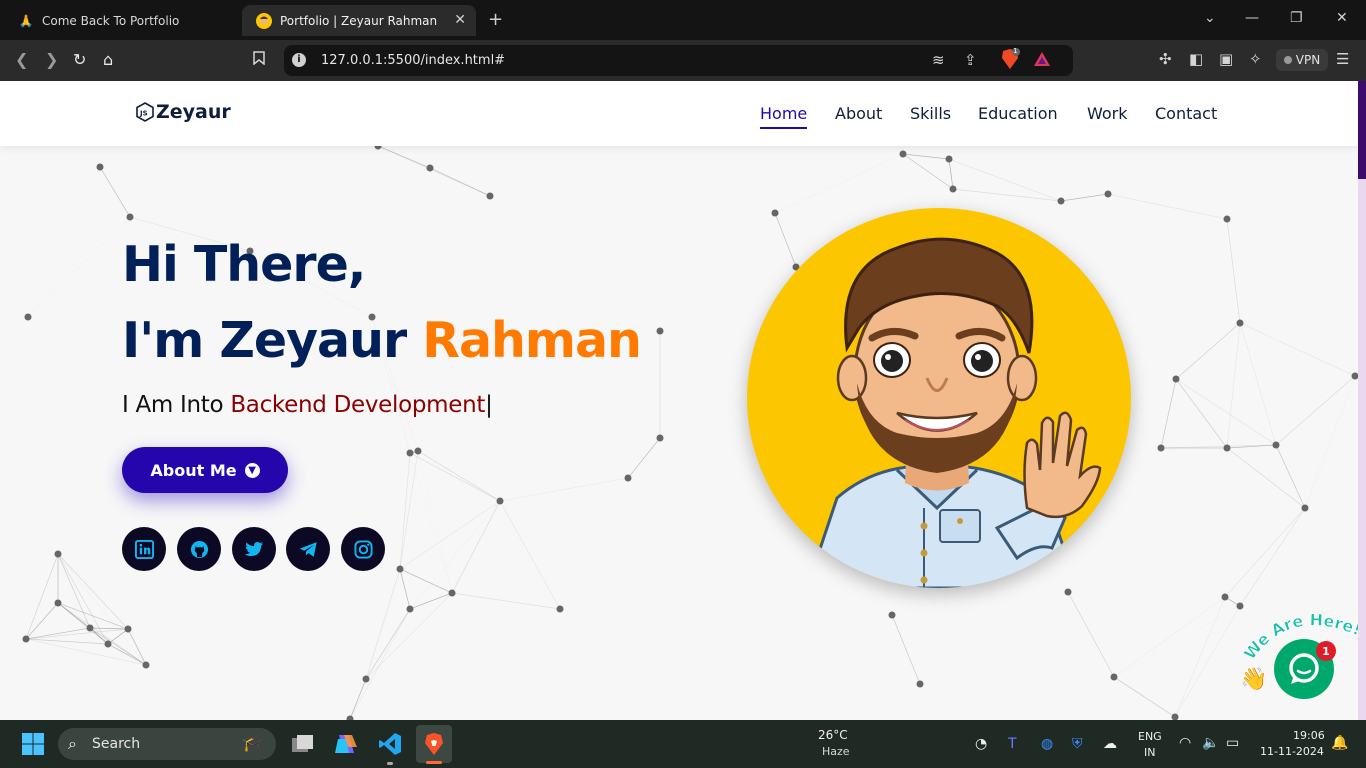 The width and height of the screenshot is (1366, 768). Describe the element at coordinates (1254, 679) in the screenshot. I see `waving-hand-icon: 👋` at that location.